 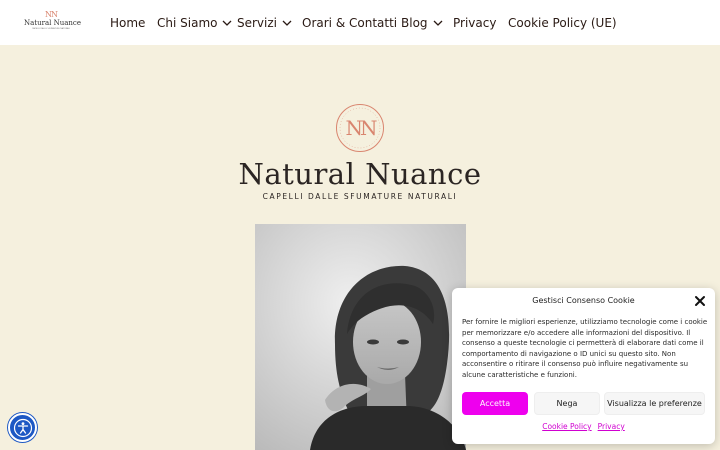 I want to click on accessibility-button, so click(x=22, y=427).